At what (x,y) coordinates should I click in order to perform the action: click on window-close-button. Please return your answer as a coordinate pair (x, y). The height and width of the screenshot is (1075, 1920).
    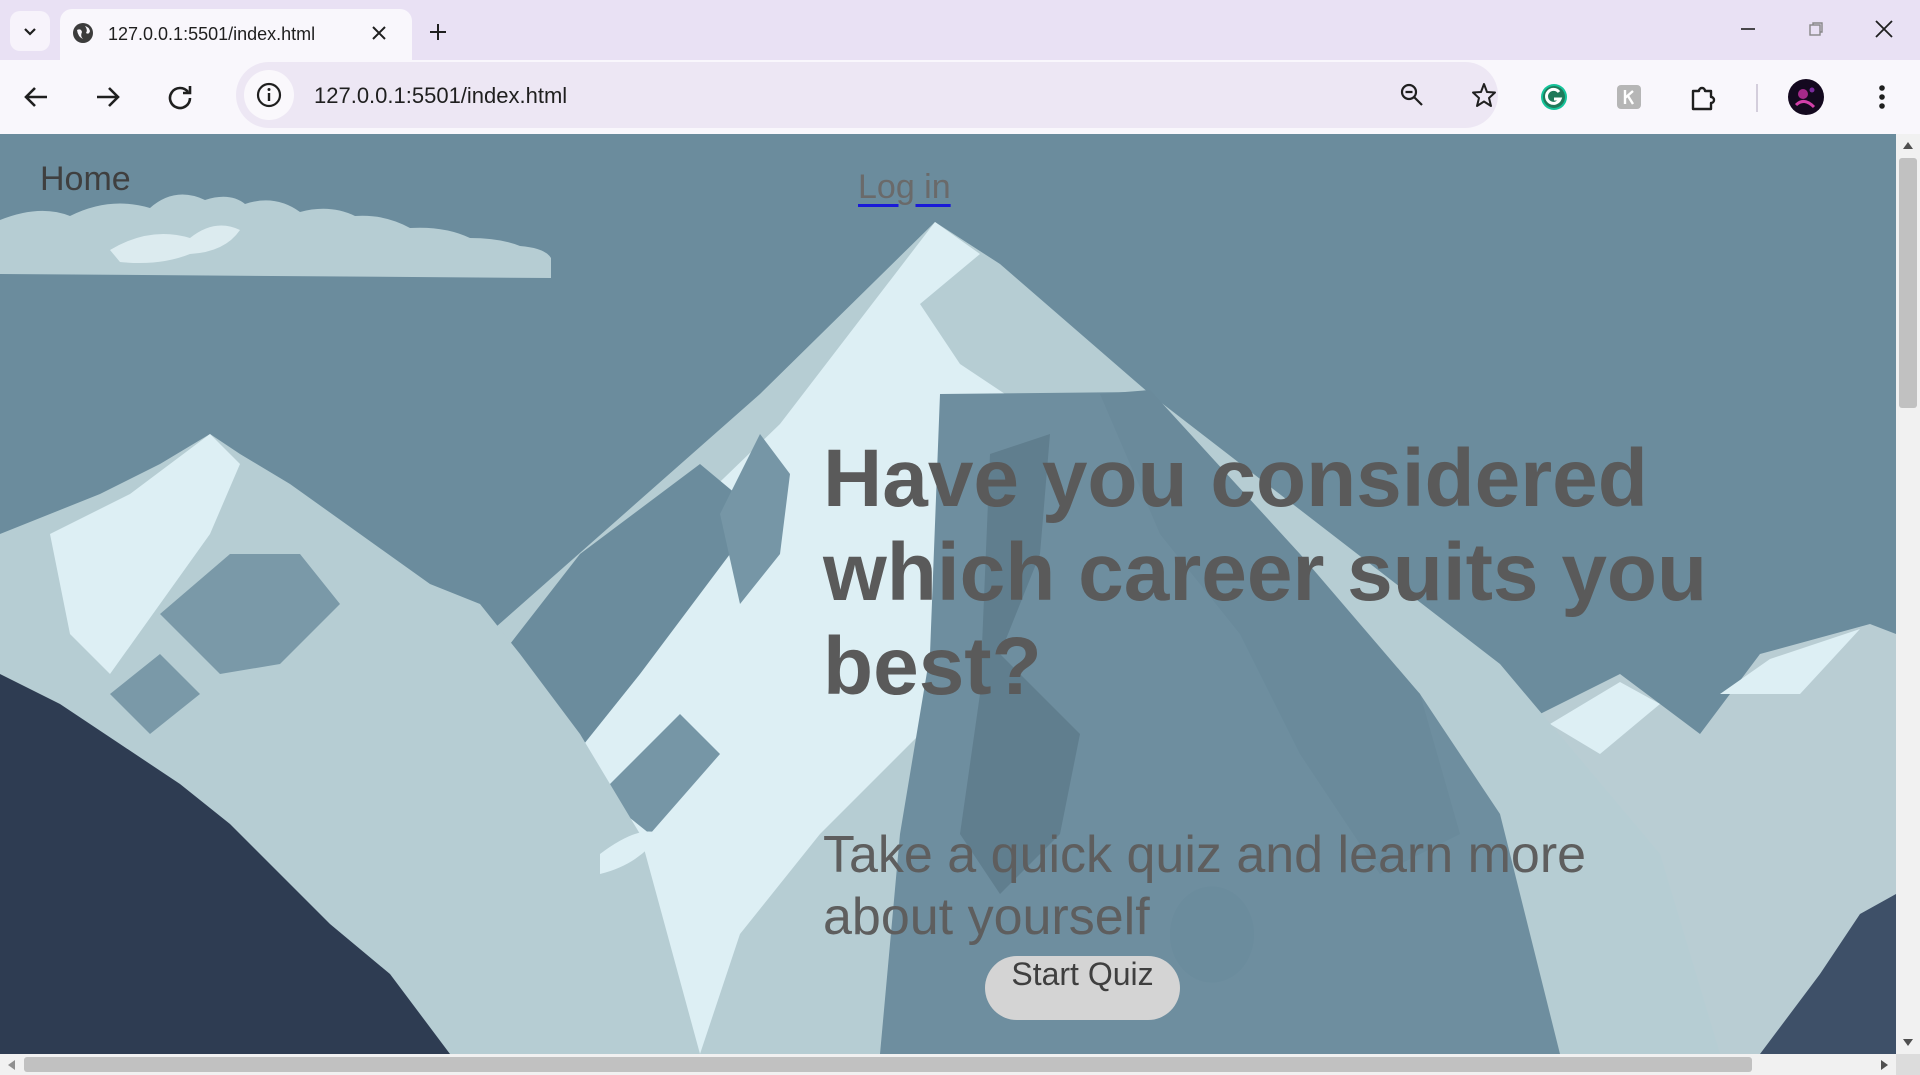
    Looking at the image, I should click on (1884, 29).